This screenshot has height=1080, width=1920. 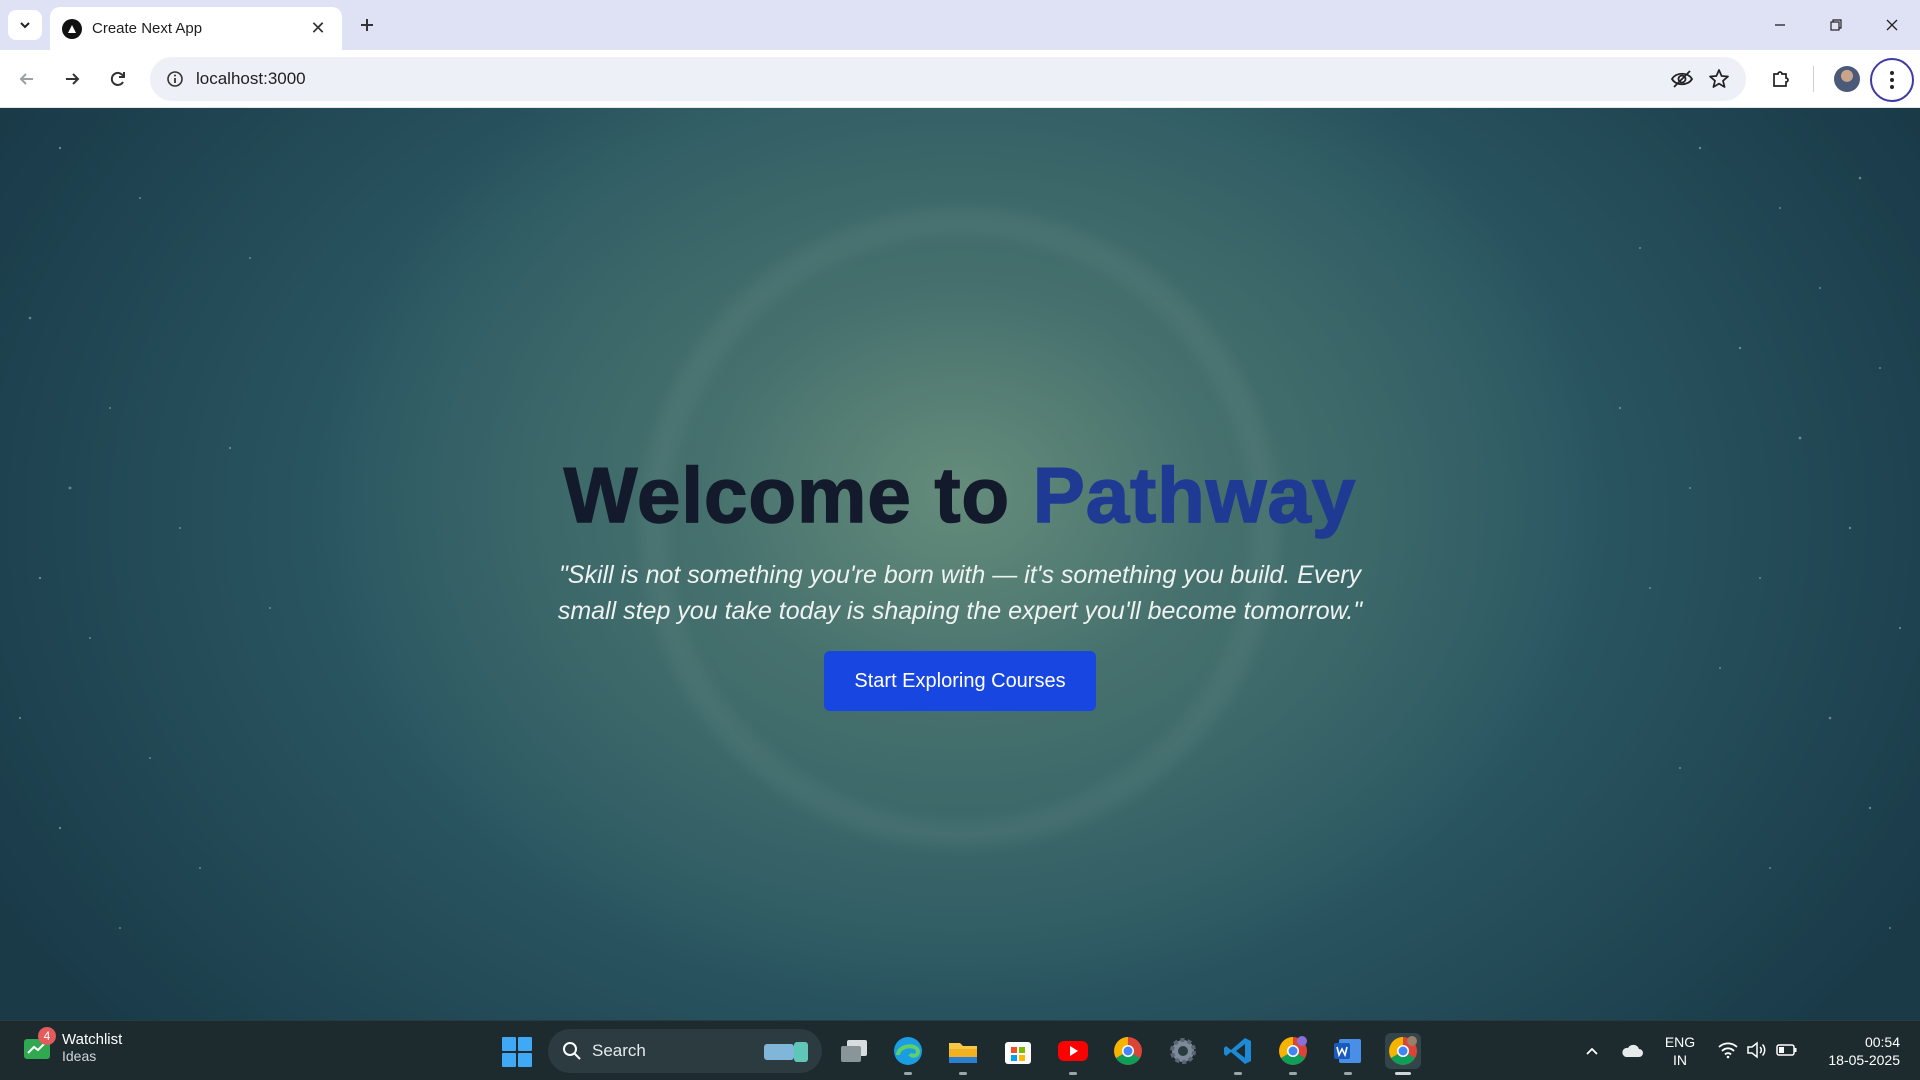 I want to click on vscode-icon, so click(x=1238, y=1054).